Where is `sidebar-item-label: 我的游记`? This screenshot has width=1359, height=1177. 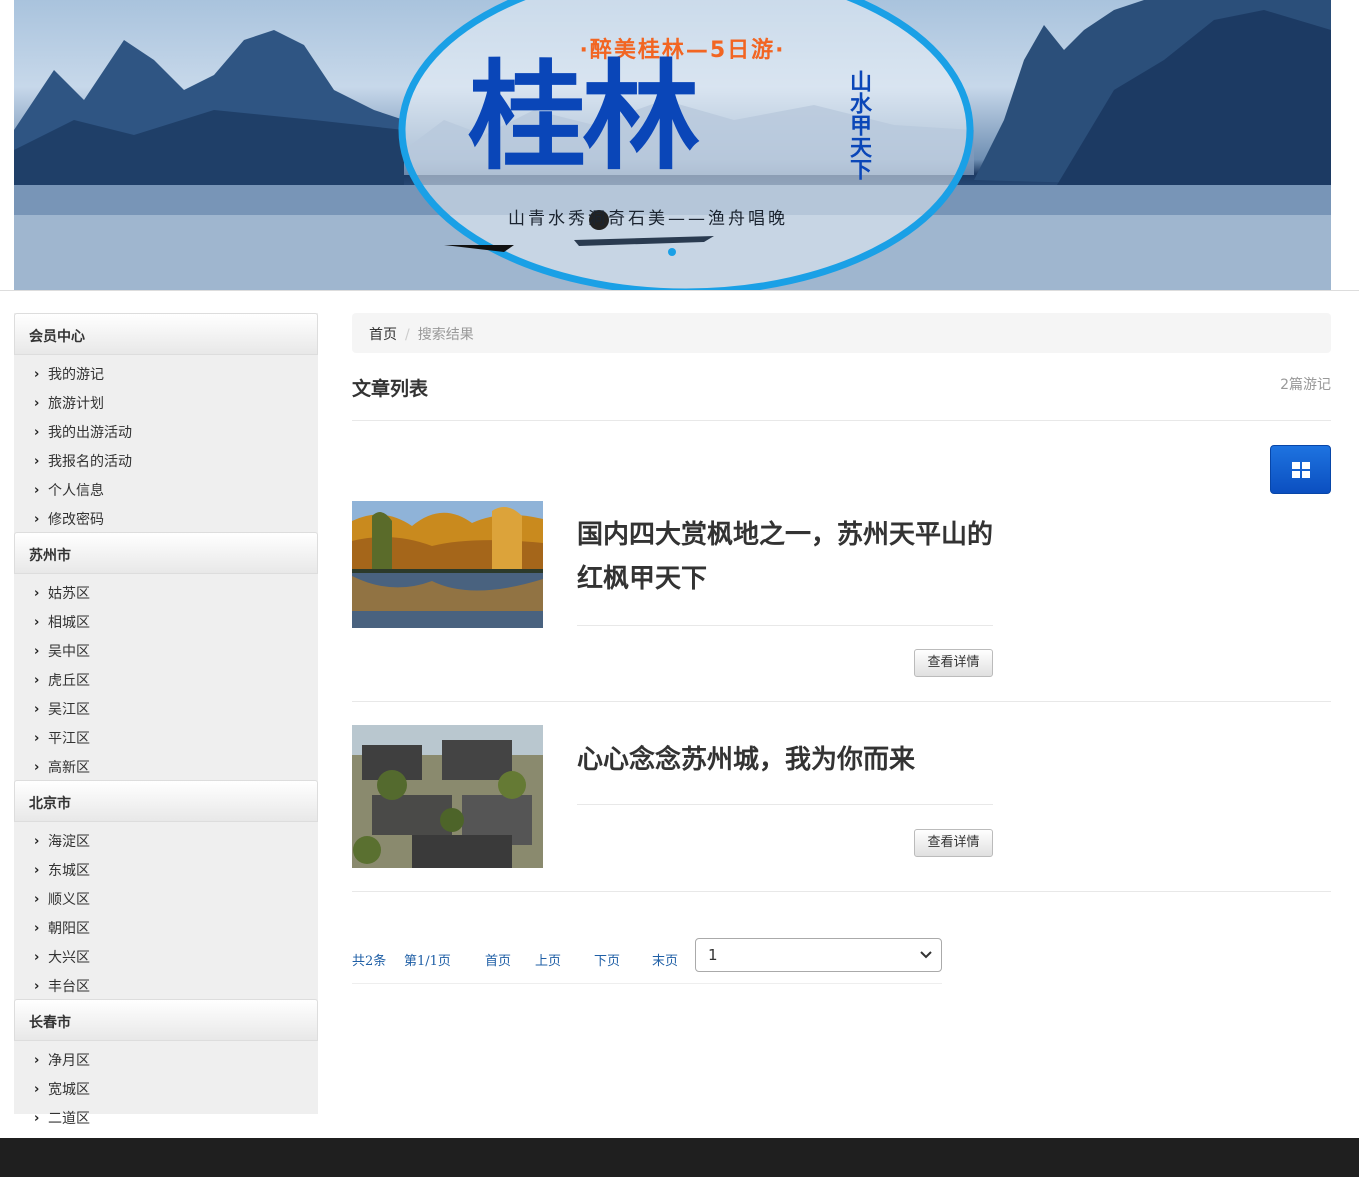
sidebar-item-label: 我的游记 is located at coordinates (76, 374).